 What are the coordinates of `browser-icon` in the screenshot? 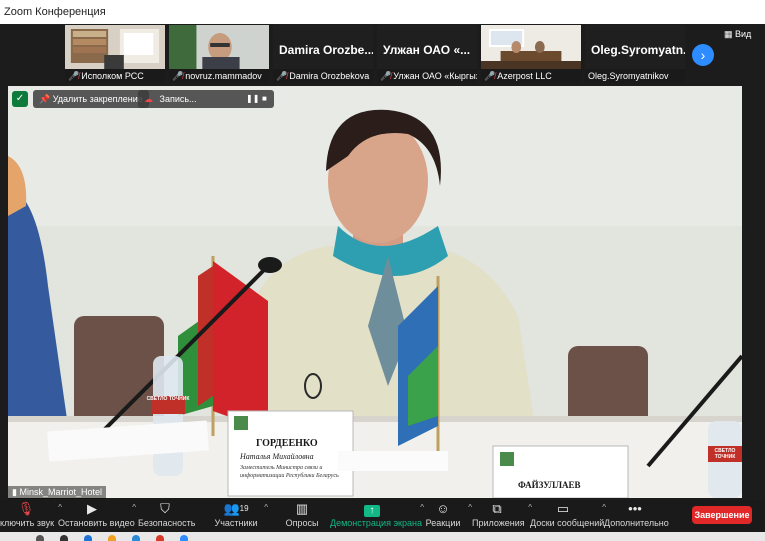 It's located at (88, 538).